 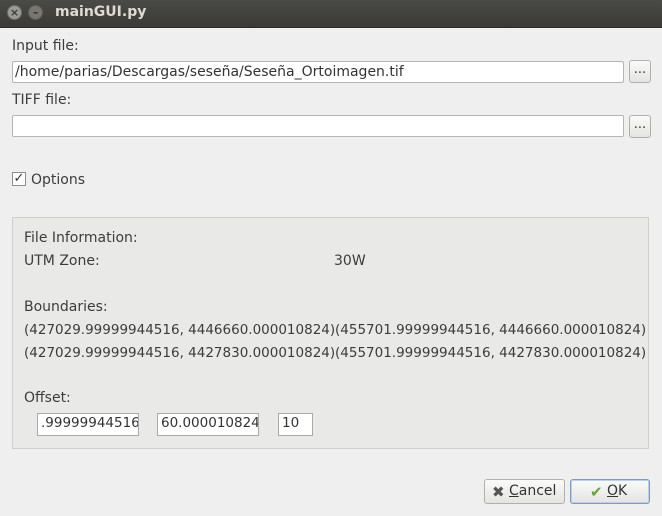 What do you see at coordinates (208, 424) in the screenshot?
I see `offset-y-field: 60.000010824` at bounding box center [208, 424].